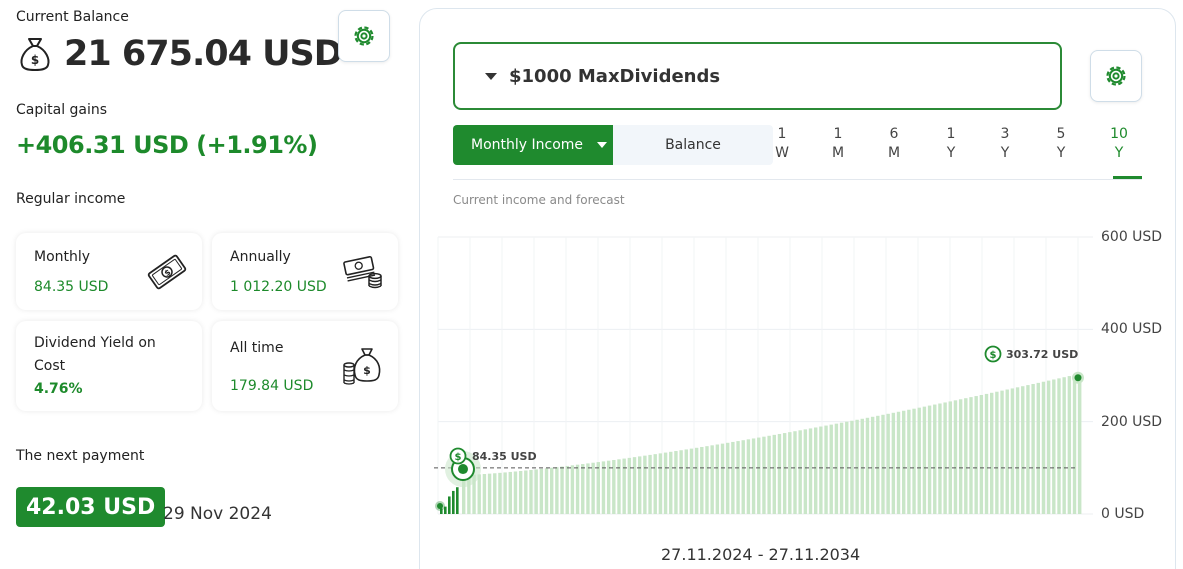 The image size is (1183, 569). I want to click on y-axis-tick: 200 USD, so click(1132, 422).